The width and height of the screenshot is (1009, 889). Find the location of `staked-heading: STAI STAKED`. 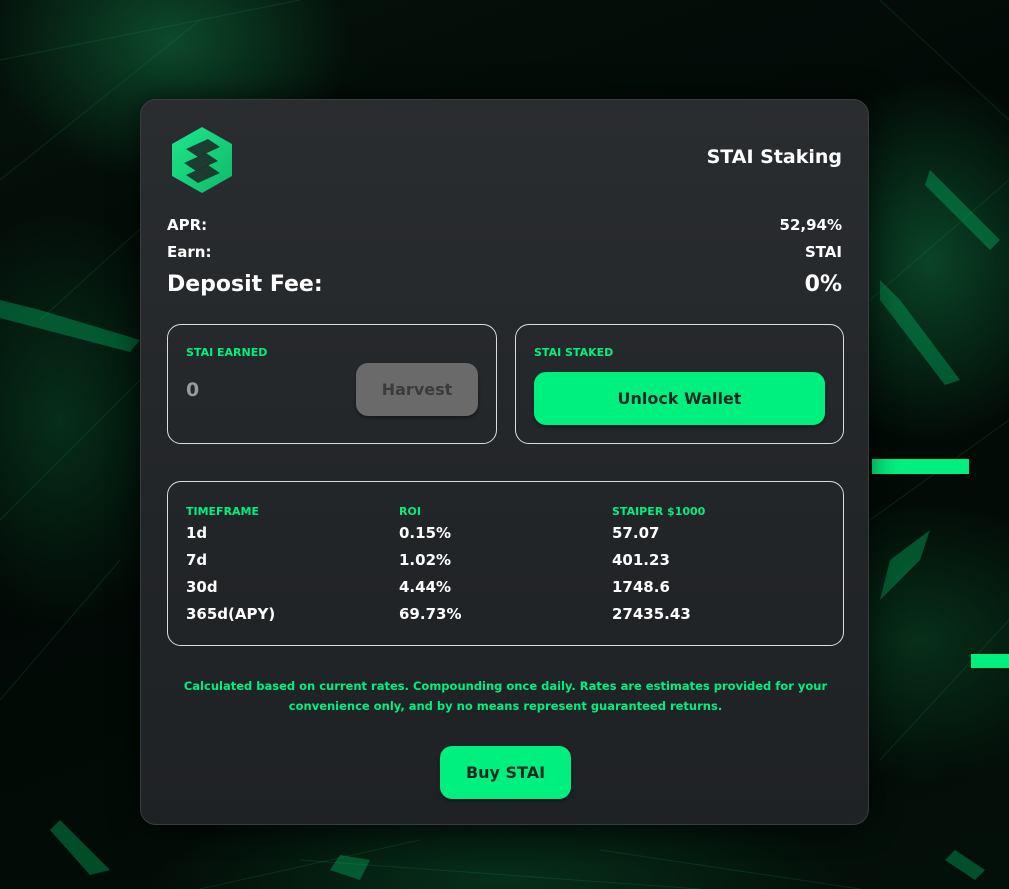

staked-heading: STAI STAKED is located at coordinates (574, 352).